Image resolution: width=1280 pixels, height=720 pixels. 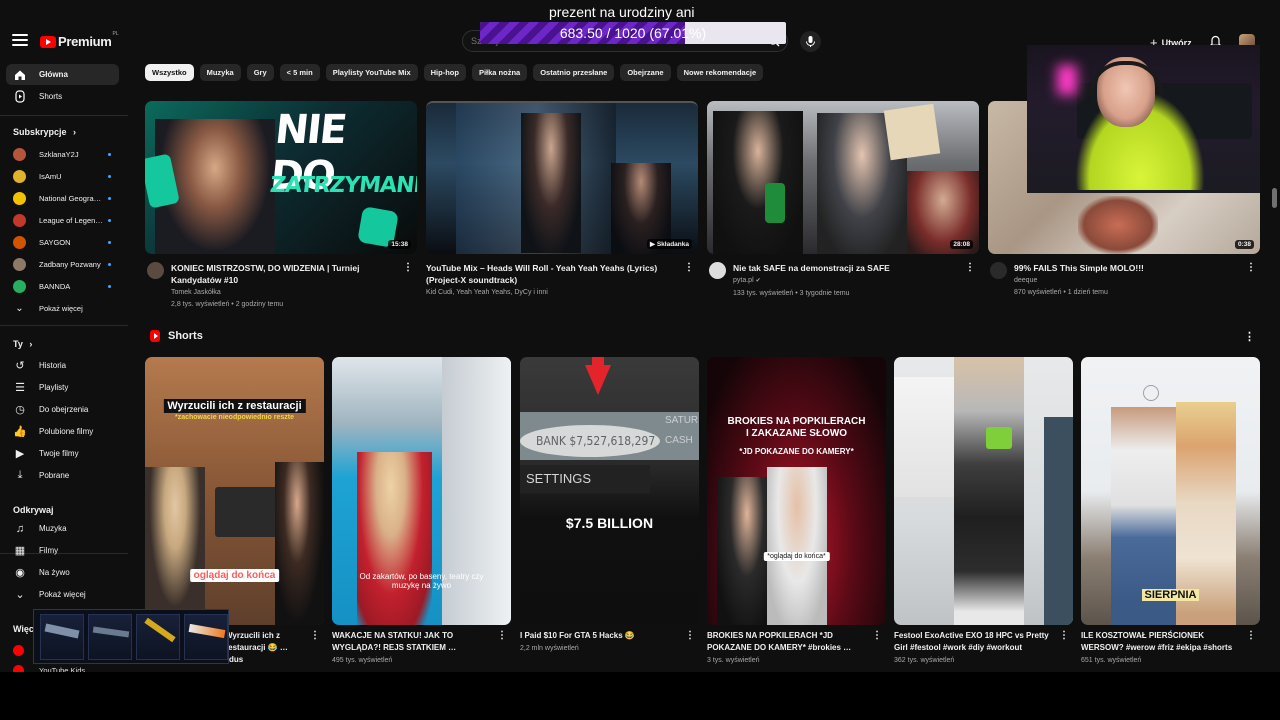 What do you see at coordinates (62, 242) in the screenshot?
I see `sidebar-subscription-item: SAYGON` at bounding box center [62, 242].